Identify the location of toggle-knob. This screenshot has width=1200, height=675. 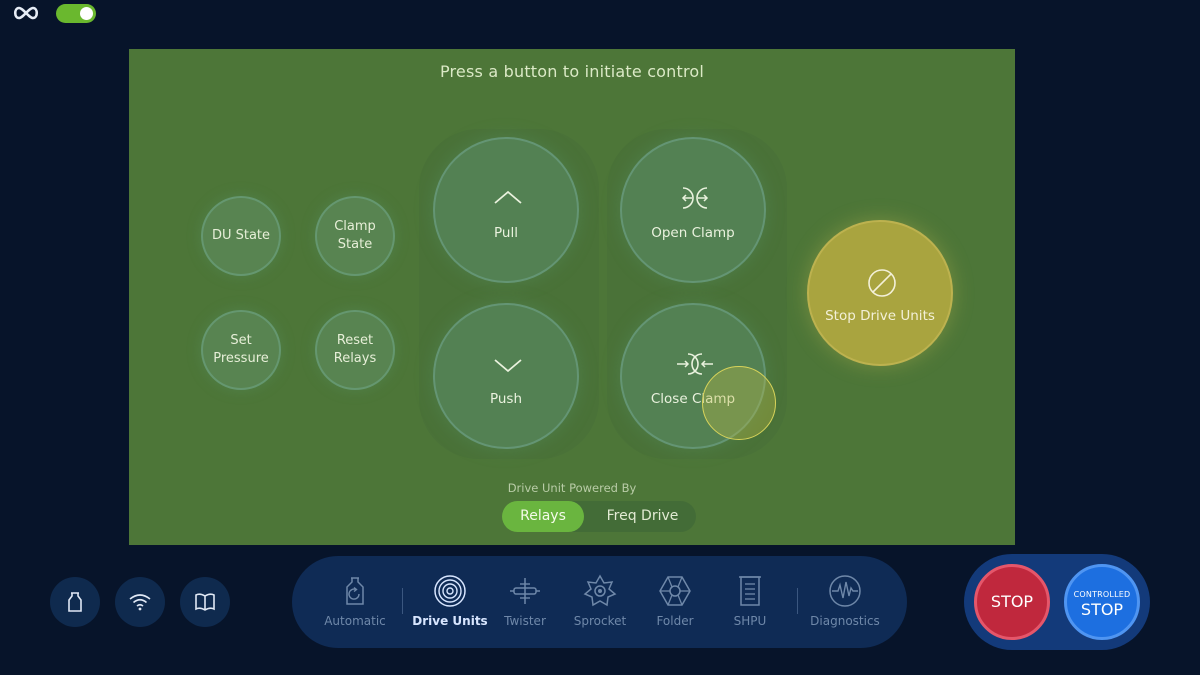
(86, 13).